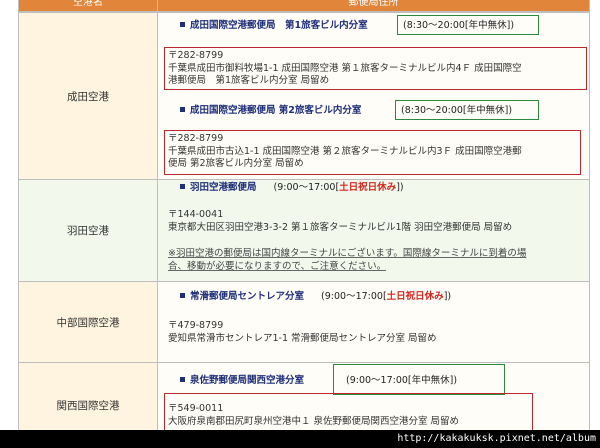  I want to click on postal-code: 〒479-8799, so click(196, 325).